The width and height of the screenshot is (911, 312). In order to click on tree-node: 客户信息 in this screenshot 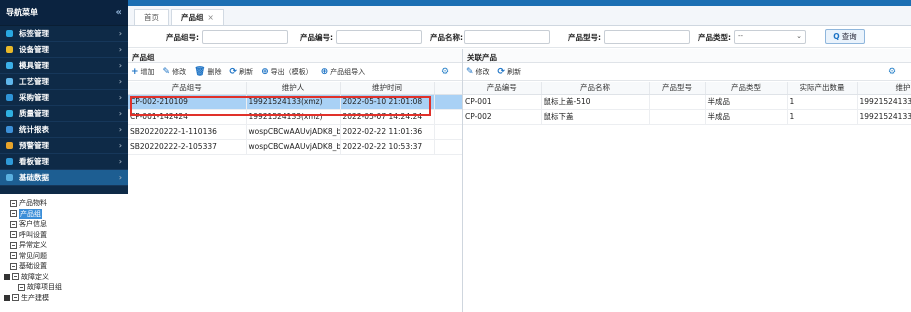, I will do `click(66, 224)`.